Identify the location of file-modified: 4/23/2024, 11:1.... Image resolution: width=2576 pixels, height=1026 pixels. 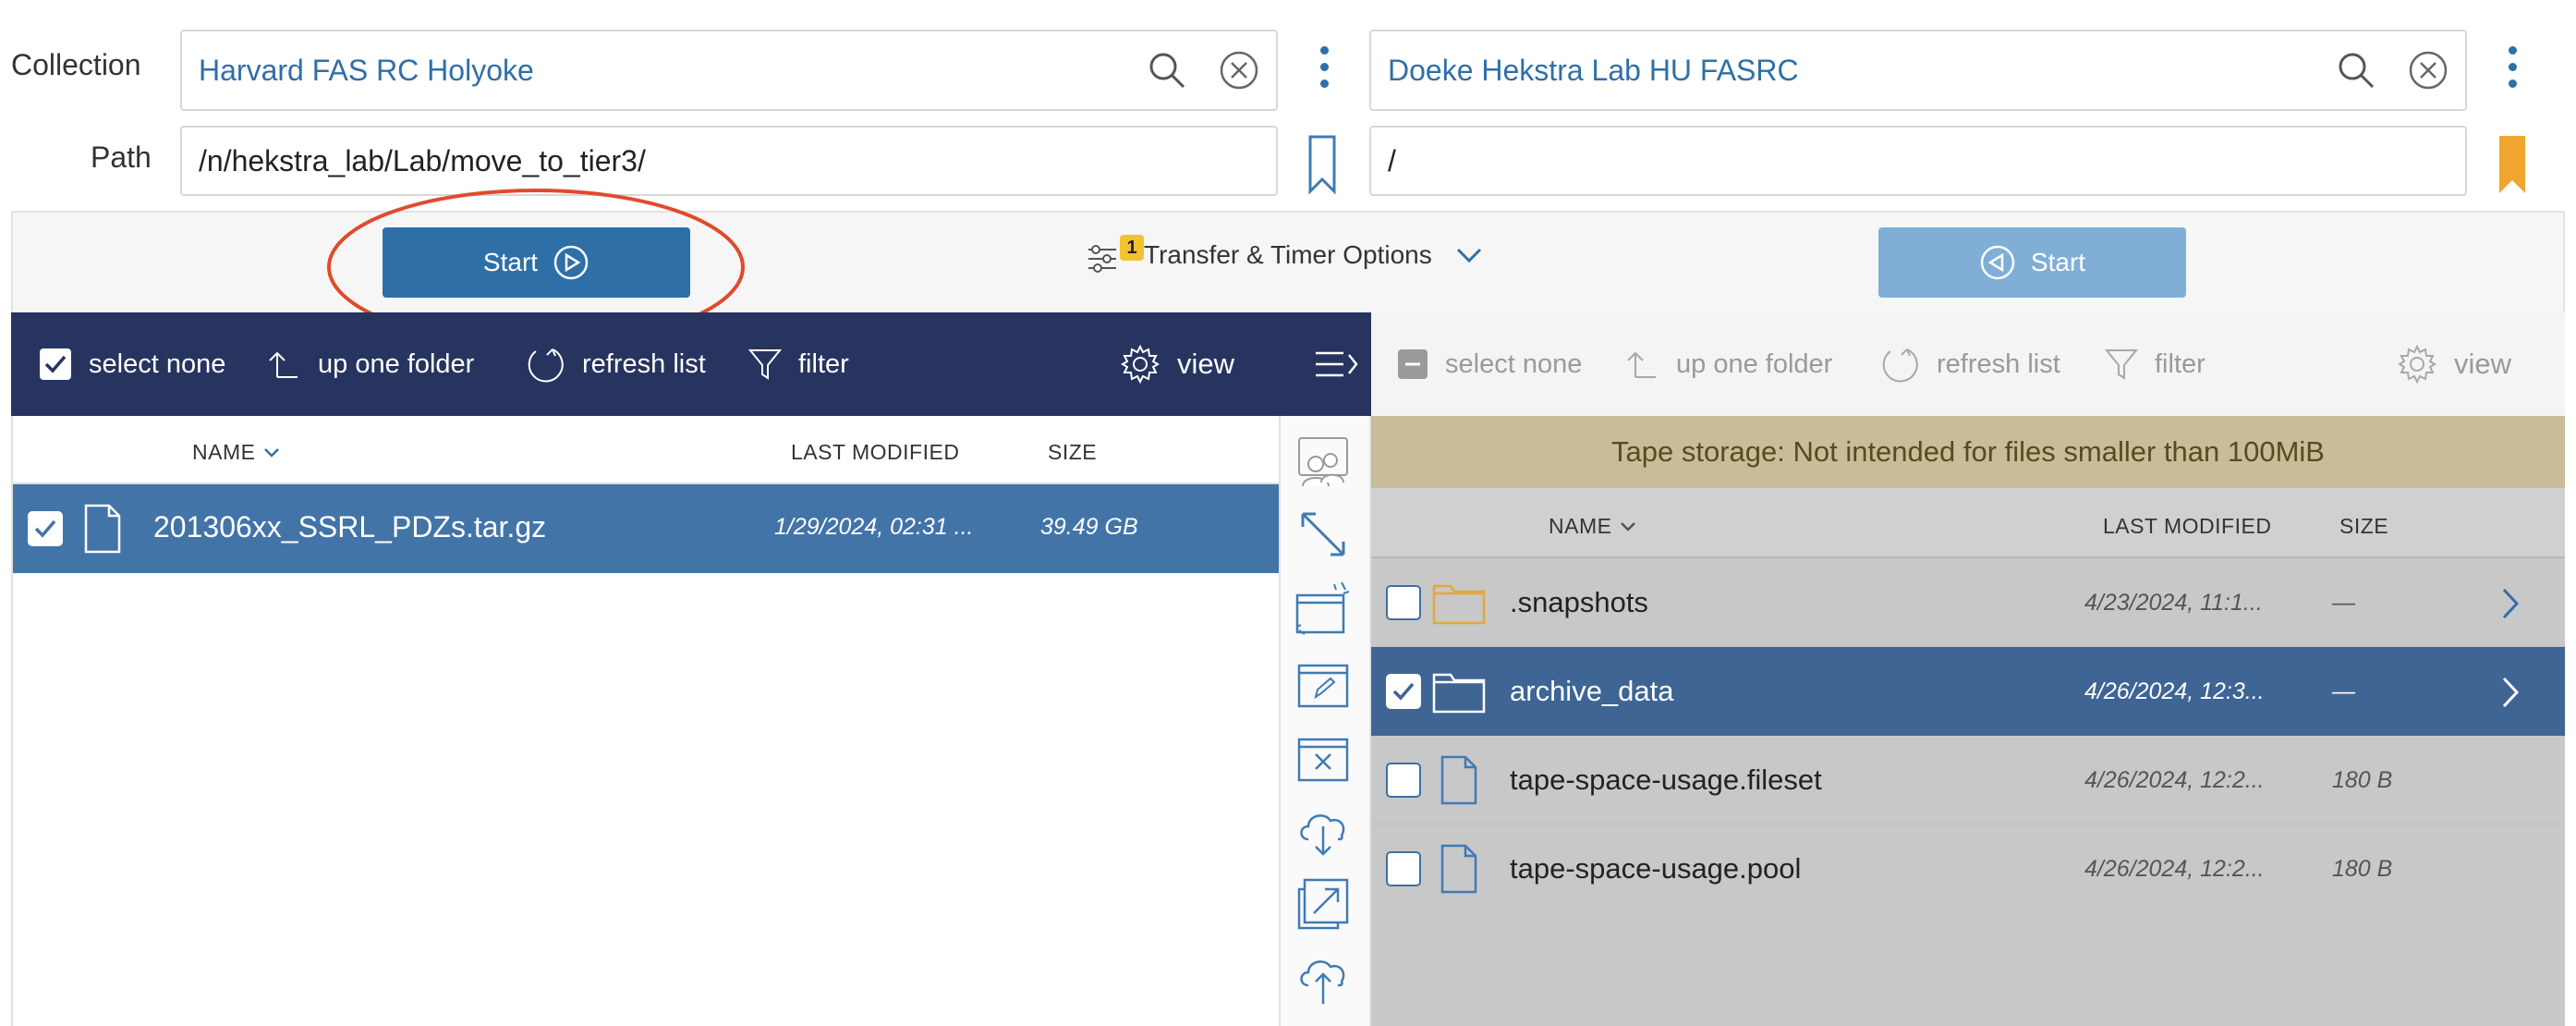
(2173, 603).